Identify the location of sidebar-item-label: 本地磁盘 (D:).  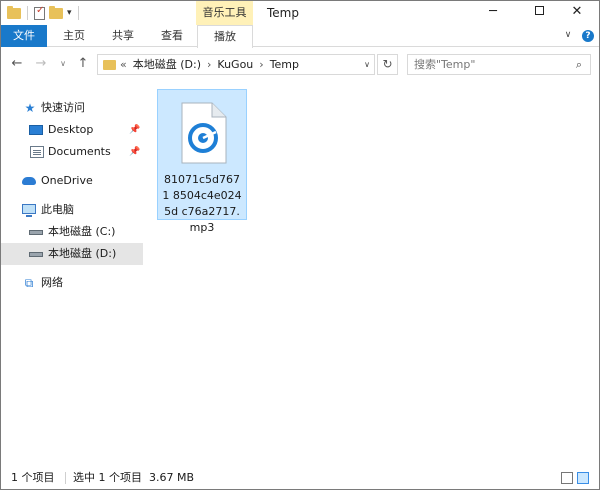
(82, 253).